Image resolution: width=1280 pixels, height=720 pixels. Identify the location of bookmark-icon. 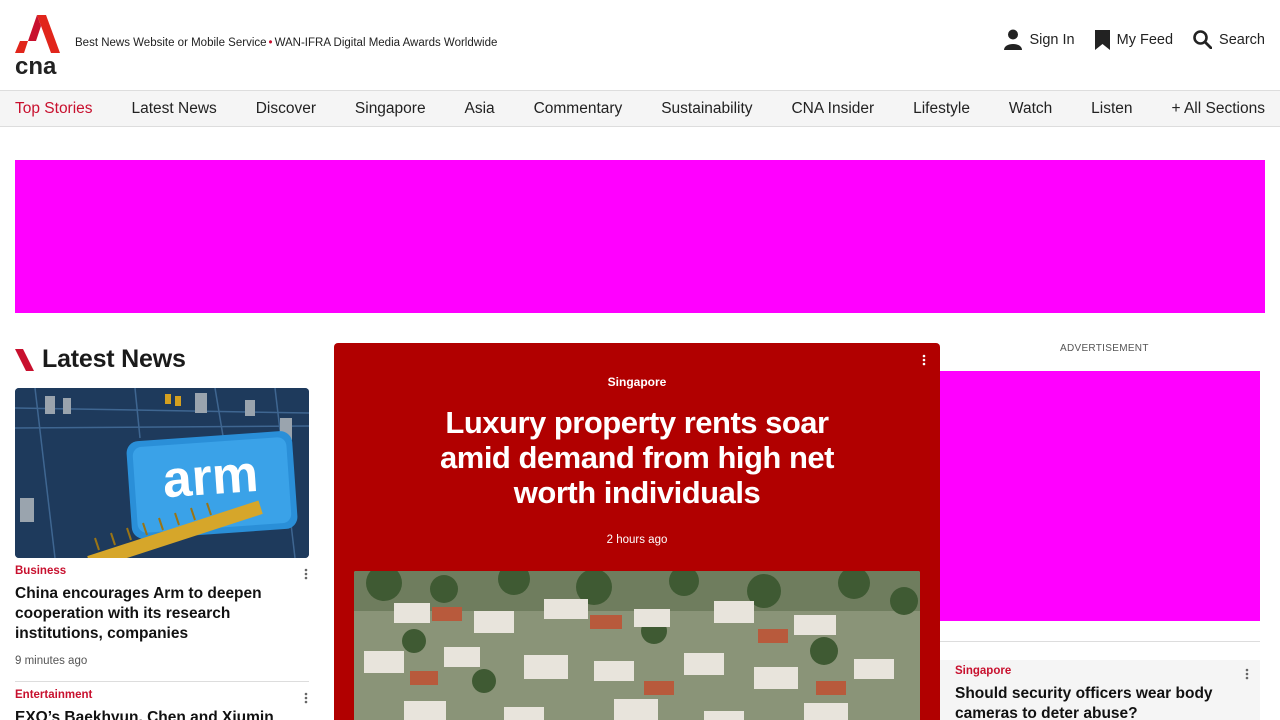
(1102, 39).